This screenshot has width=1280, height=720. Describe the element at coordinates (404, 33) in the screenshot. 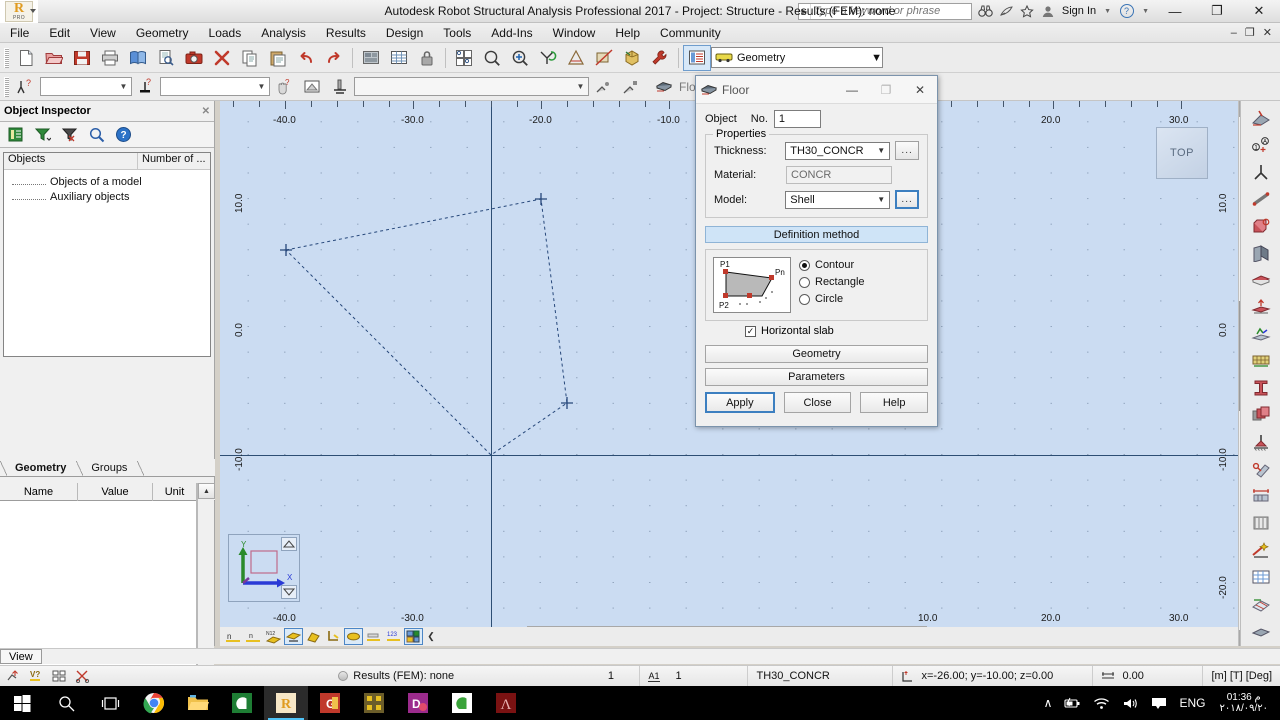

I see `menu-design: Design` at that location.